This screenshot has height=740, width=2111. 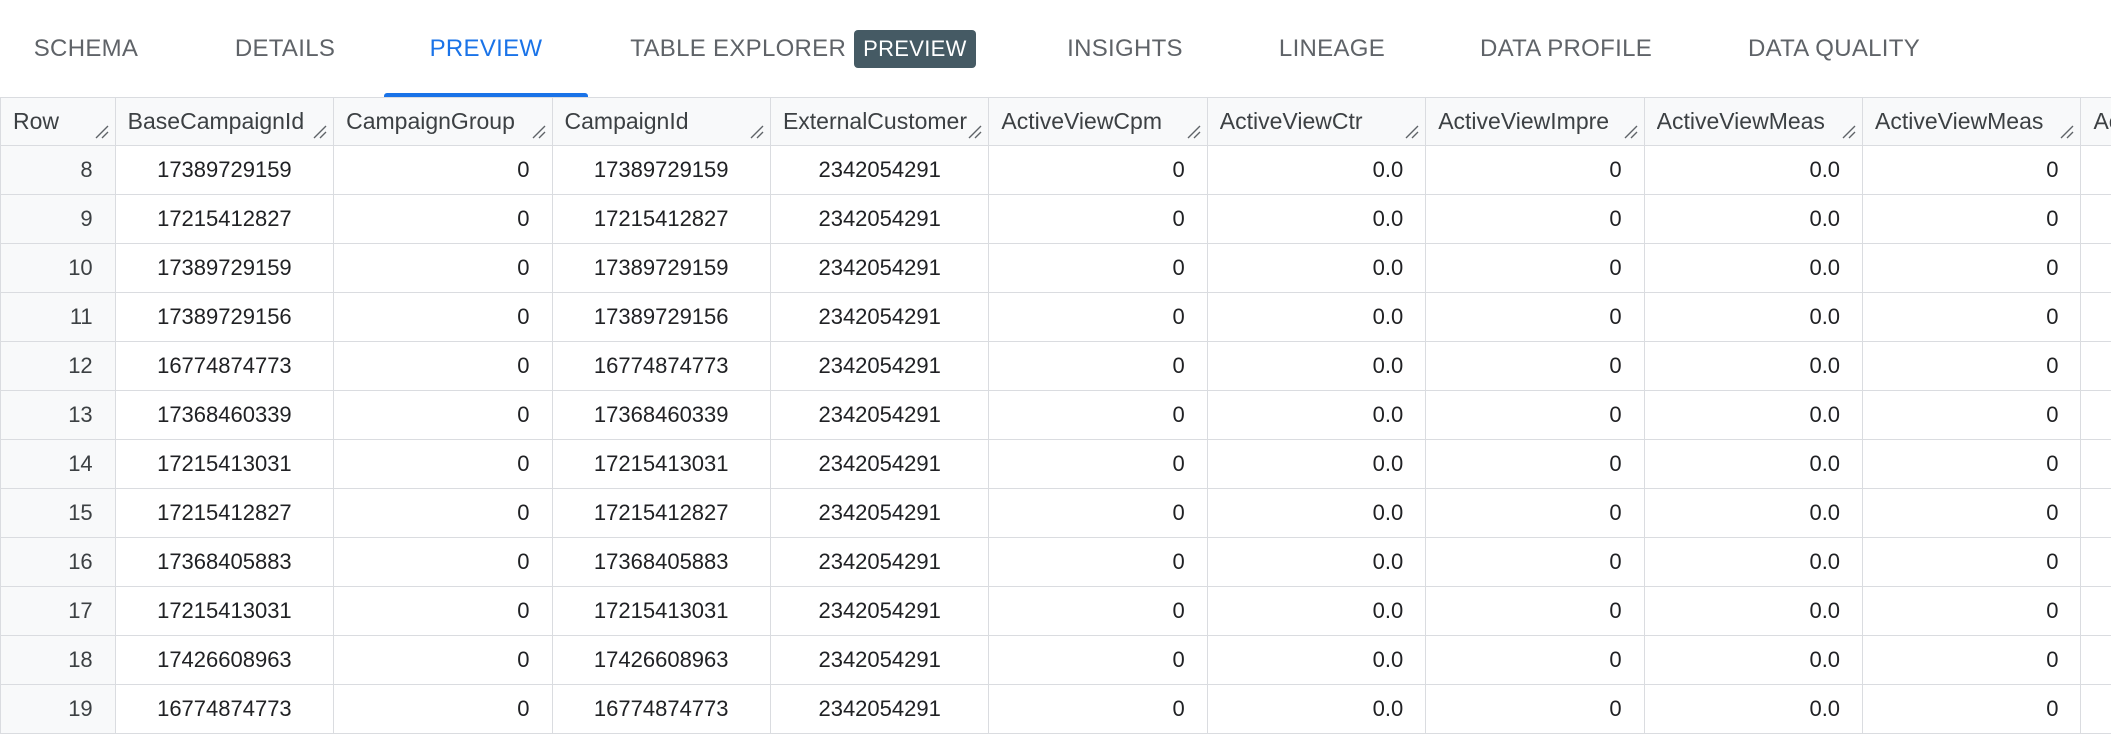 I want to click on column-header: BaseCampaignId, so click(x=224, y=121).